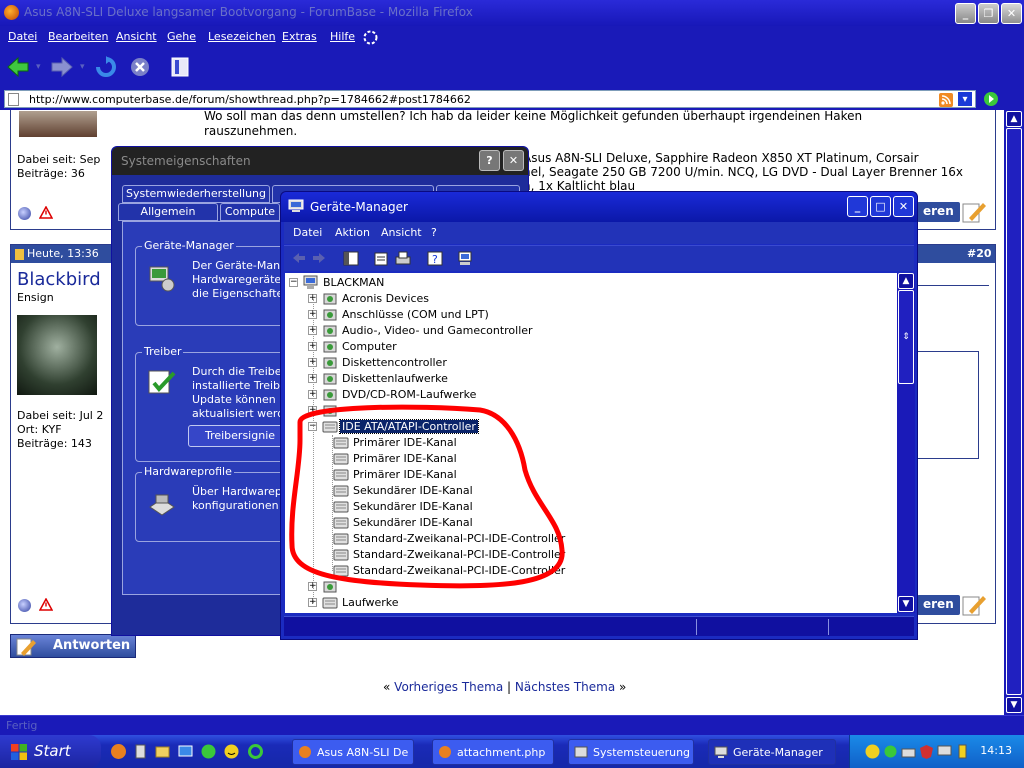 The width and height of the screenshot is (1024, 768). What do you see at coordinates (250, 212) in the screenshot?
I see `tab-computername: Compute` at bounding box center [250, 212].